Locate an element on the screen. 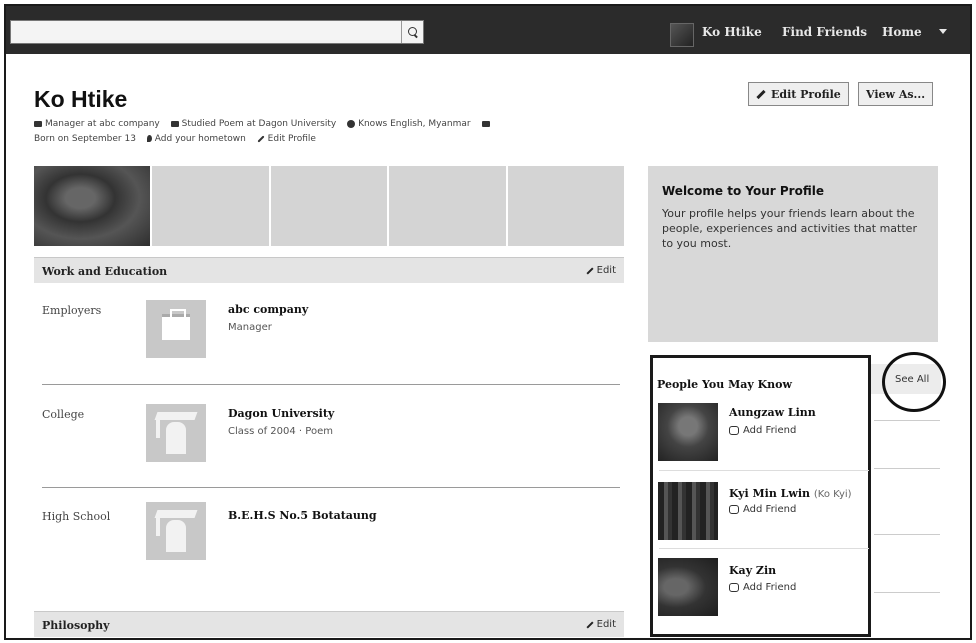 The image size is (976, 643). nav-avatar is located at coordinates (682, 35).